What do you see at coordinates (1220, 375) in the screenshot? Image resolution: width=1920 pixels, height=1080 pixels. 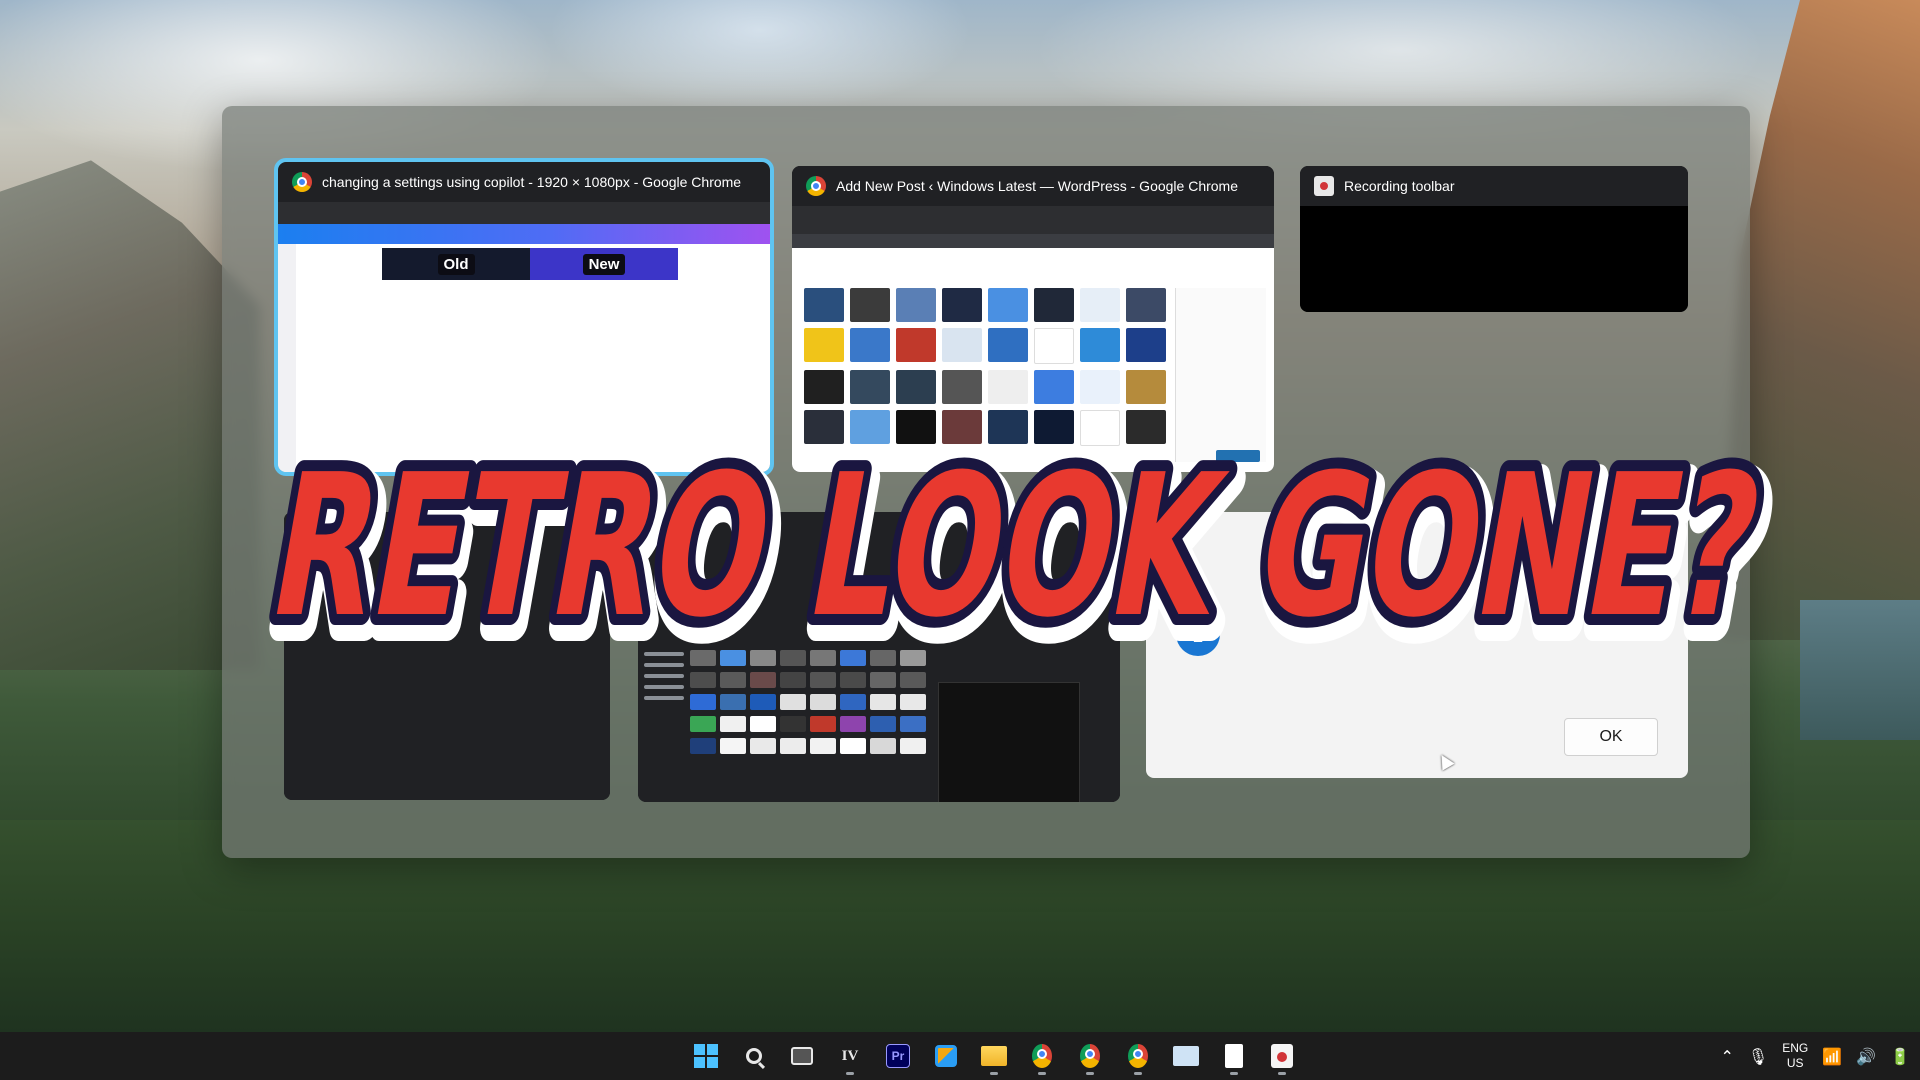 I see `attachment-details-panel` at bounding box center [1220, 375].